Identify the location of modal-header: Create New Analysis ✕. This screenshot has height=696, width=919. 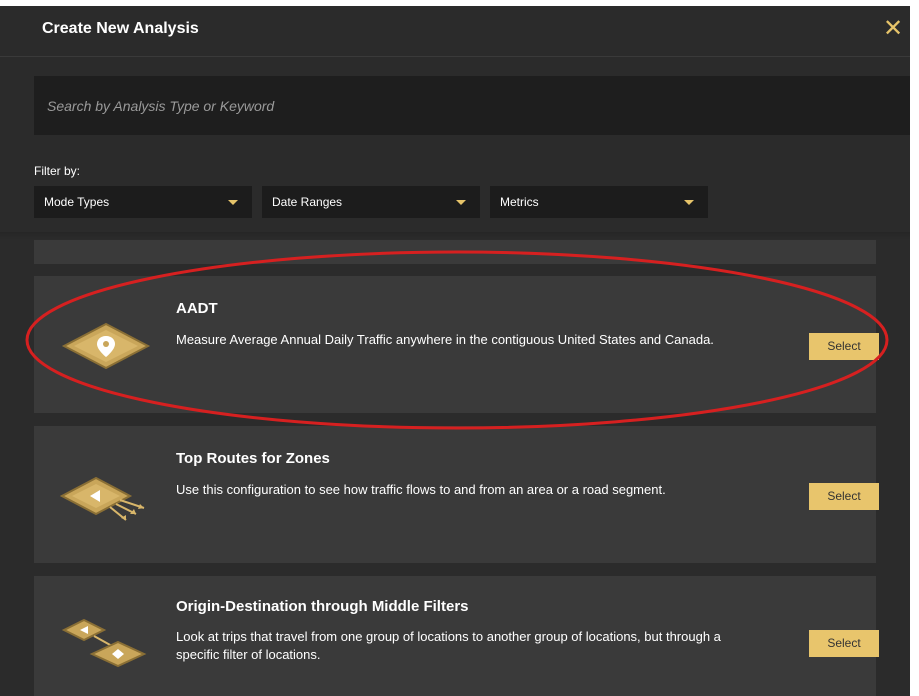
(455, 31).